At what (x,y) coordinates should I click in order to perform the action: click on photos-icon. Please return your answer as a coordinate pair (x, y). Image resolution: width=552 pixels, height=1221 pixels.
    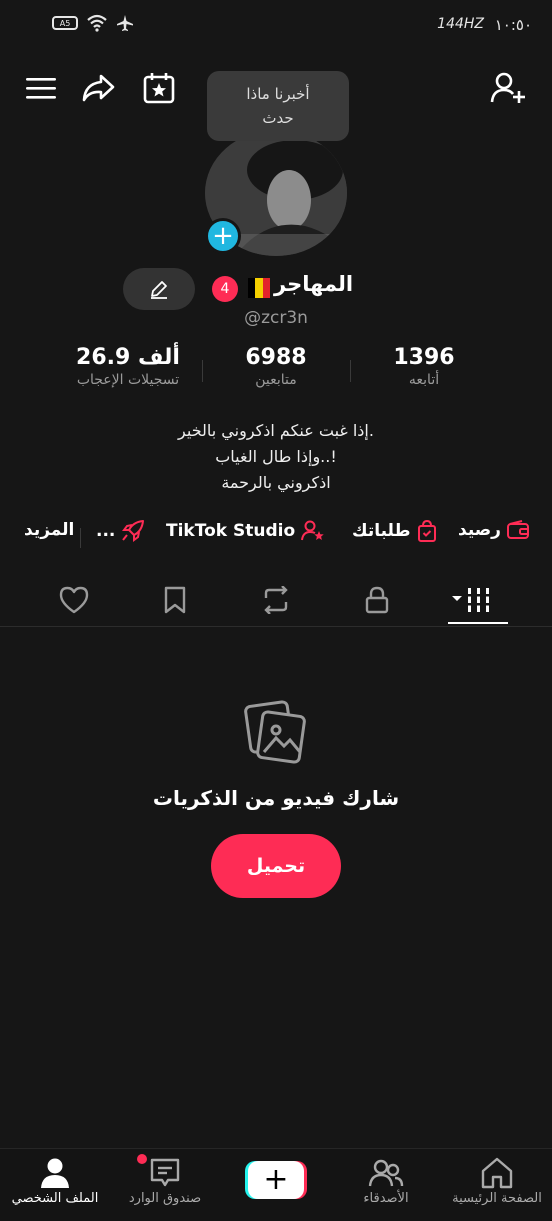
    Looking at the image, I should click on (276, 732).